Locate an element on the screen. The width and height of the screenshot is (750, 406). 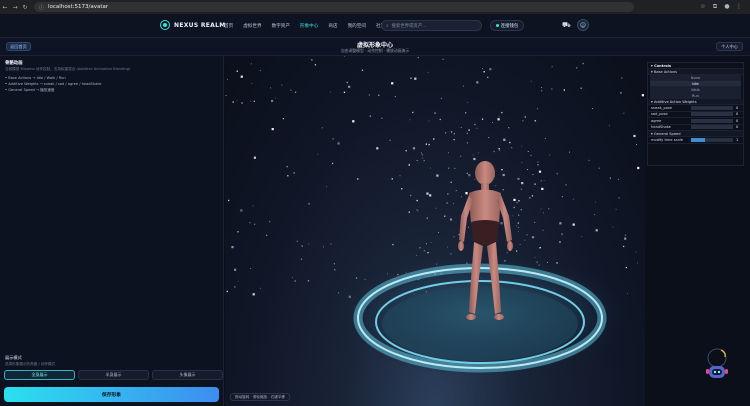
brand-logo: NEXUS REALM is located at coordinates (193, 25).